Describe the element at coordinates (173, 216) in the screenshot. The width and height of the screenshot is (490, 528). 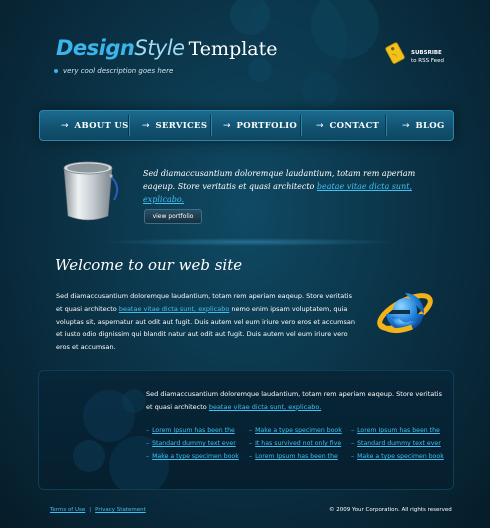
I see `view-portfolio-button: view portfolio` at that location.